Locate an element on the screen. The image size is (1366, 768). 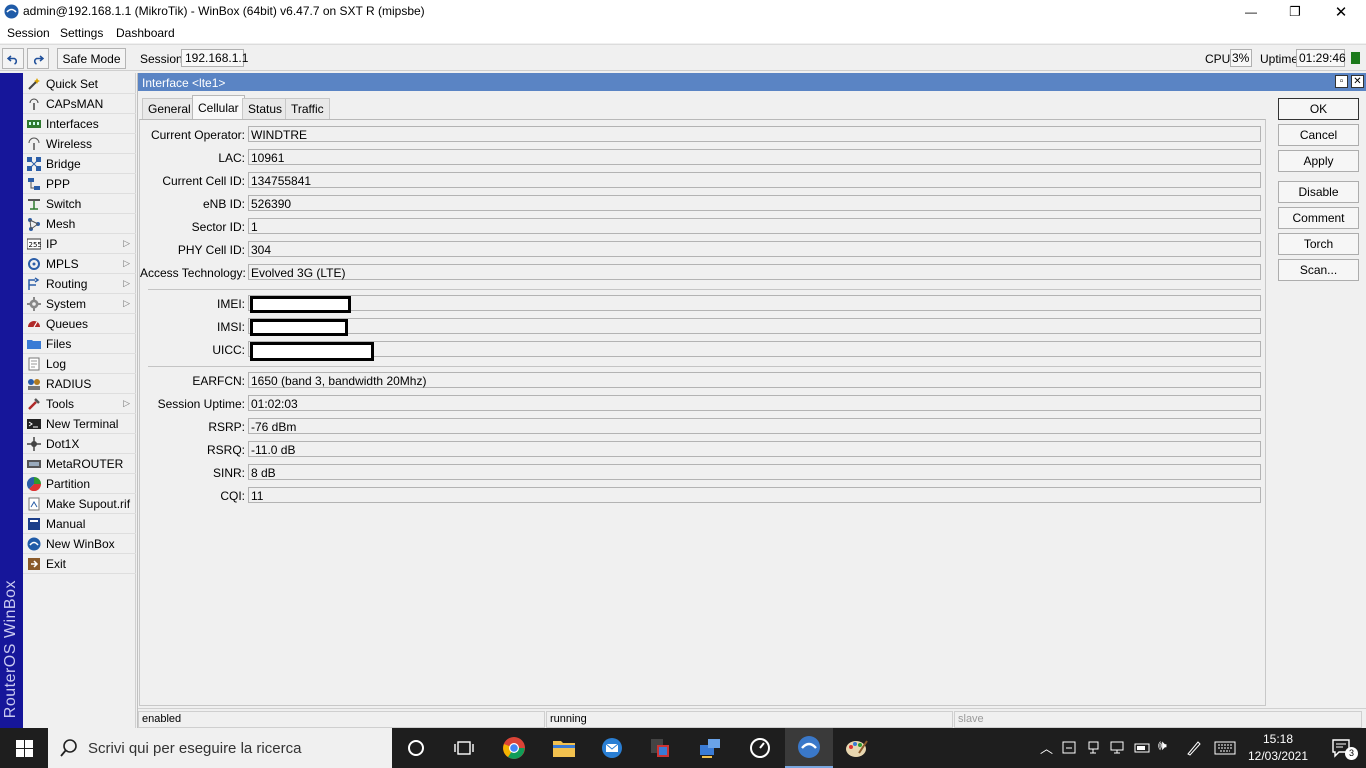
lac-field: 10961 is located at coordinates (754, 157).